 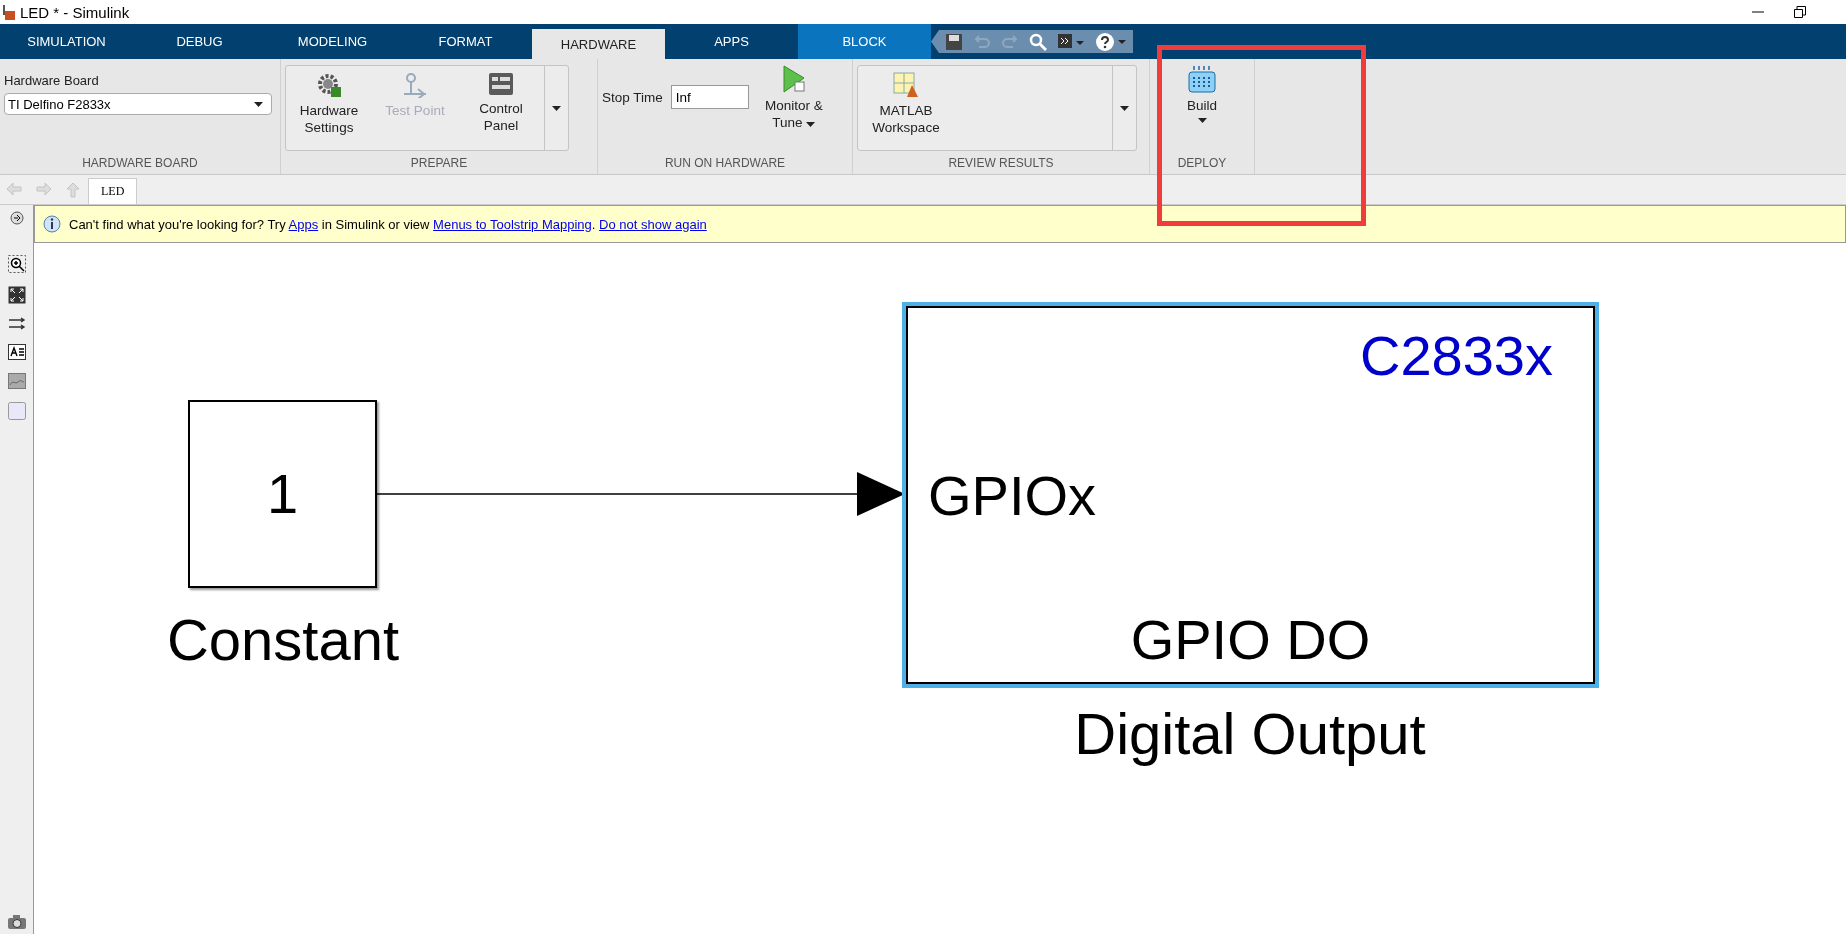 I want to click on field-label: Stop Time, so click(x=632, y=97).